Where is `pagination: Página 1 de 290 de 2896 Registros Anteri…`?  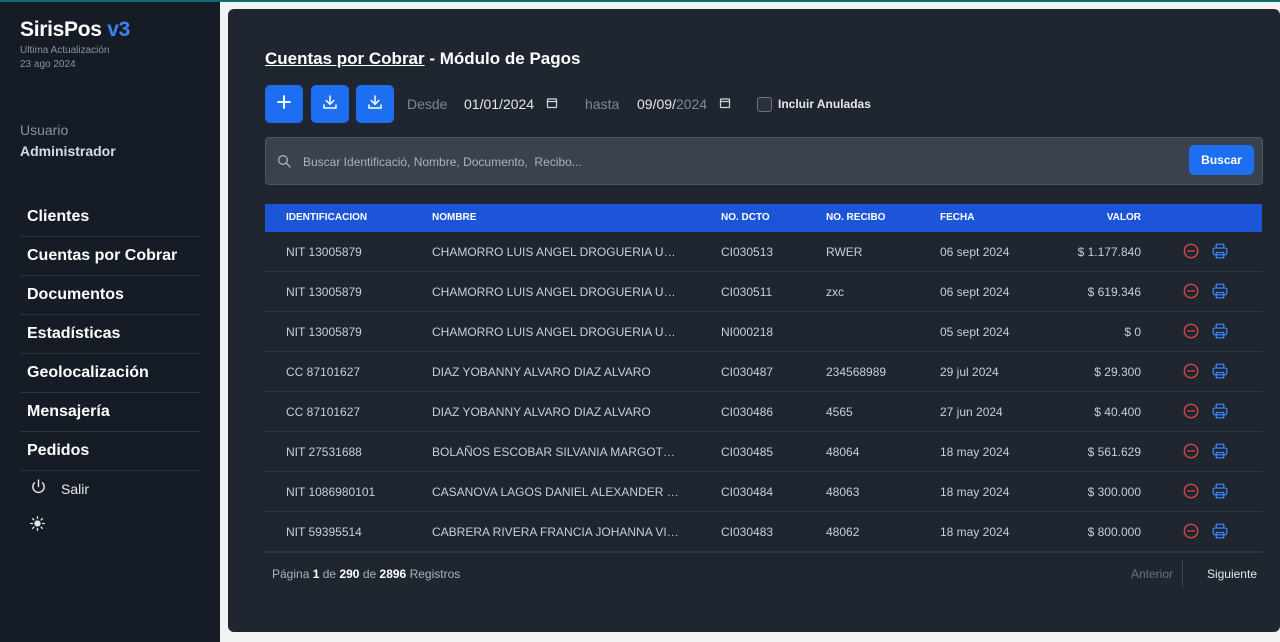 pagination: Página 1 de 290 de 2896 Registros Anteri… is located at coordinates (763, 573).